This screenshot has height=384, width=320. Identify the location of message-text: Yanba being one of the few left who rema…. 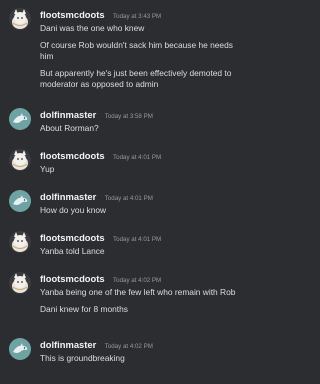
(138, 292).